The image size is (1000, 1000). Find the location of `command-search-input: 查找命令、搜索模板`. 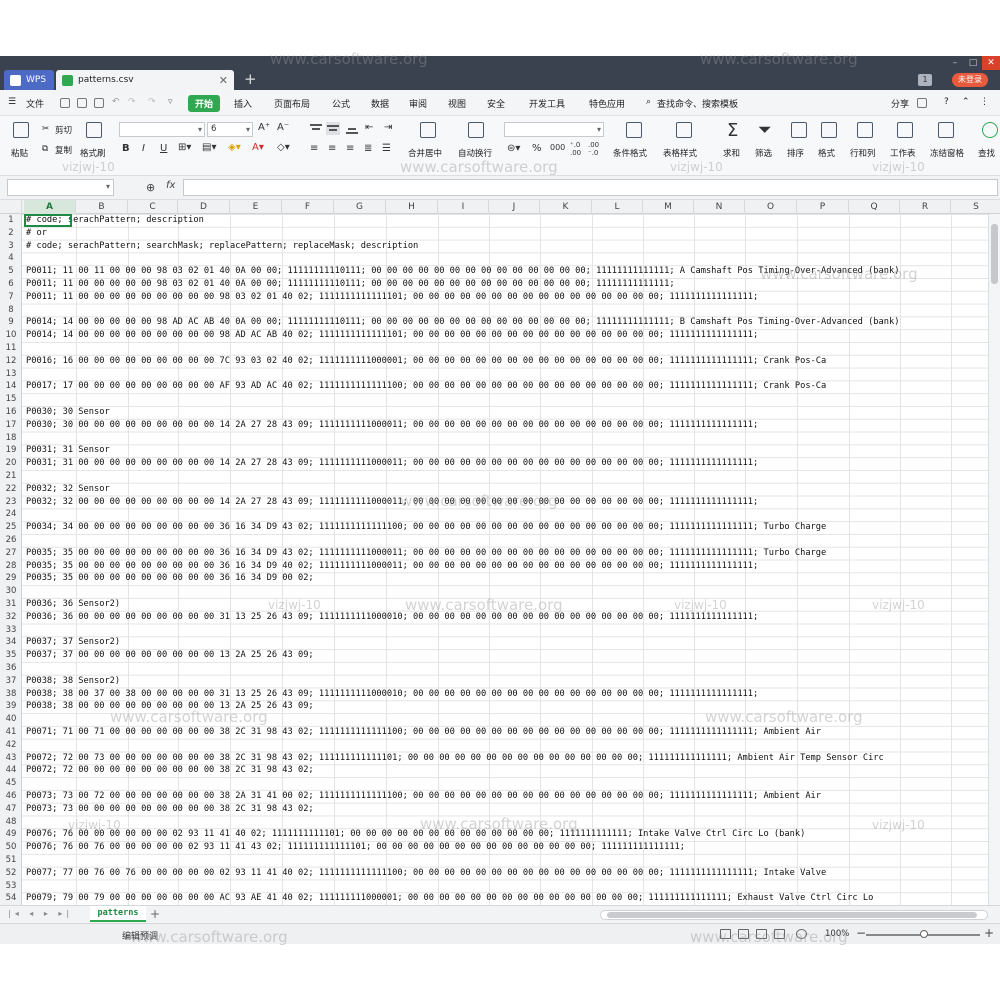

command-search-input: 查找命令、搜索模板 is located at coordinates (697, 103).